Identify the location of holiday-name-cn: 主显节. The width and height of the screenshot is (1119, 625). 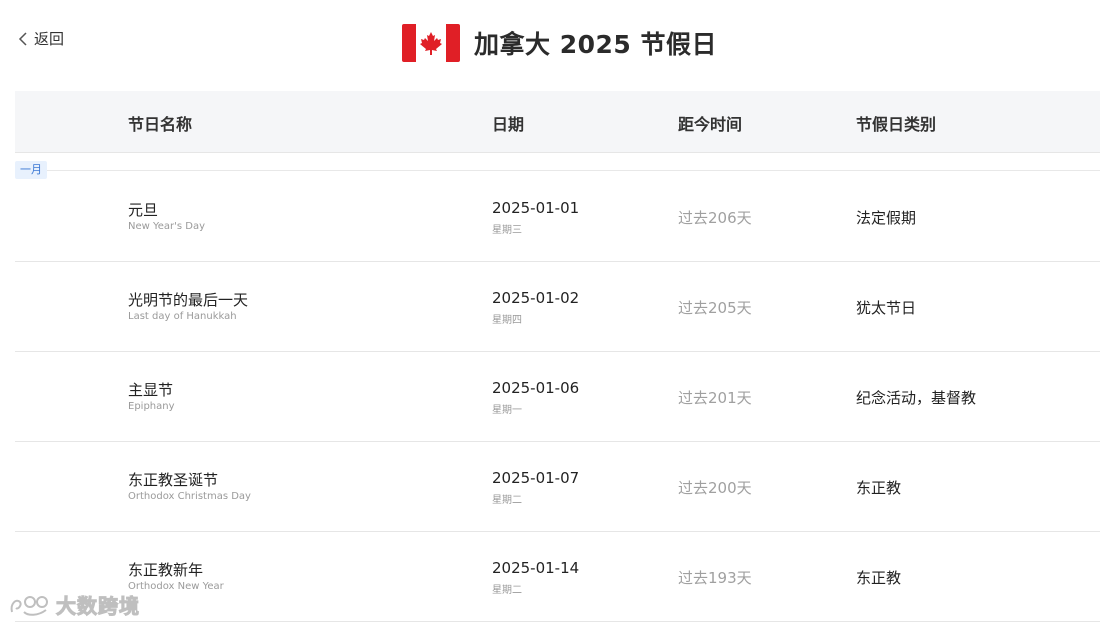
(151, 390).